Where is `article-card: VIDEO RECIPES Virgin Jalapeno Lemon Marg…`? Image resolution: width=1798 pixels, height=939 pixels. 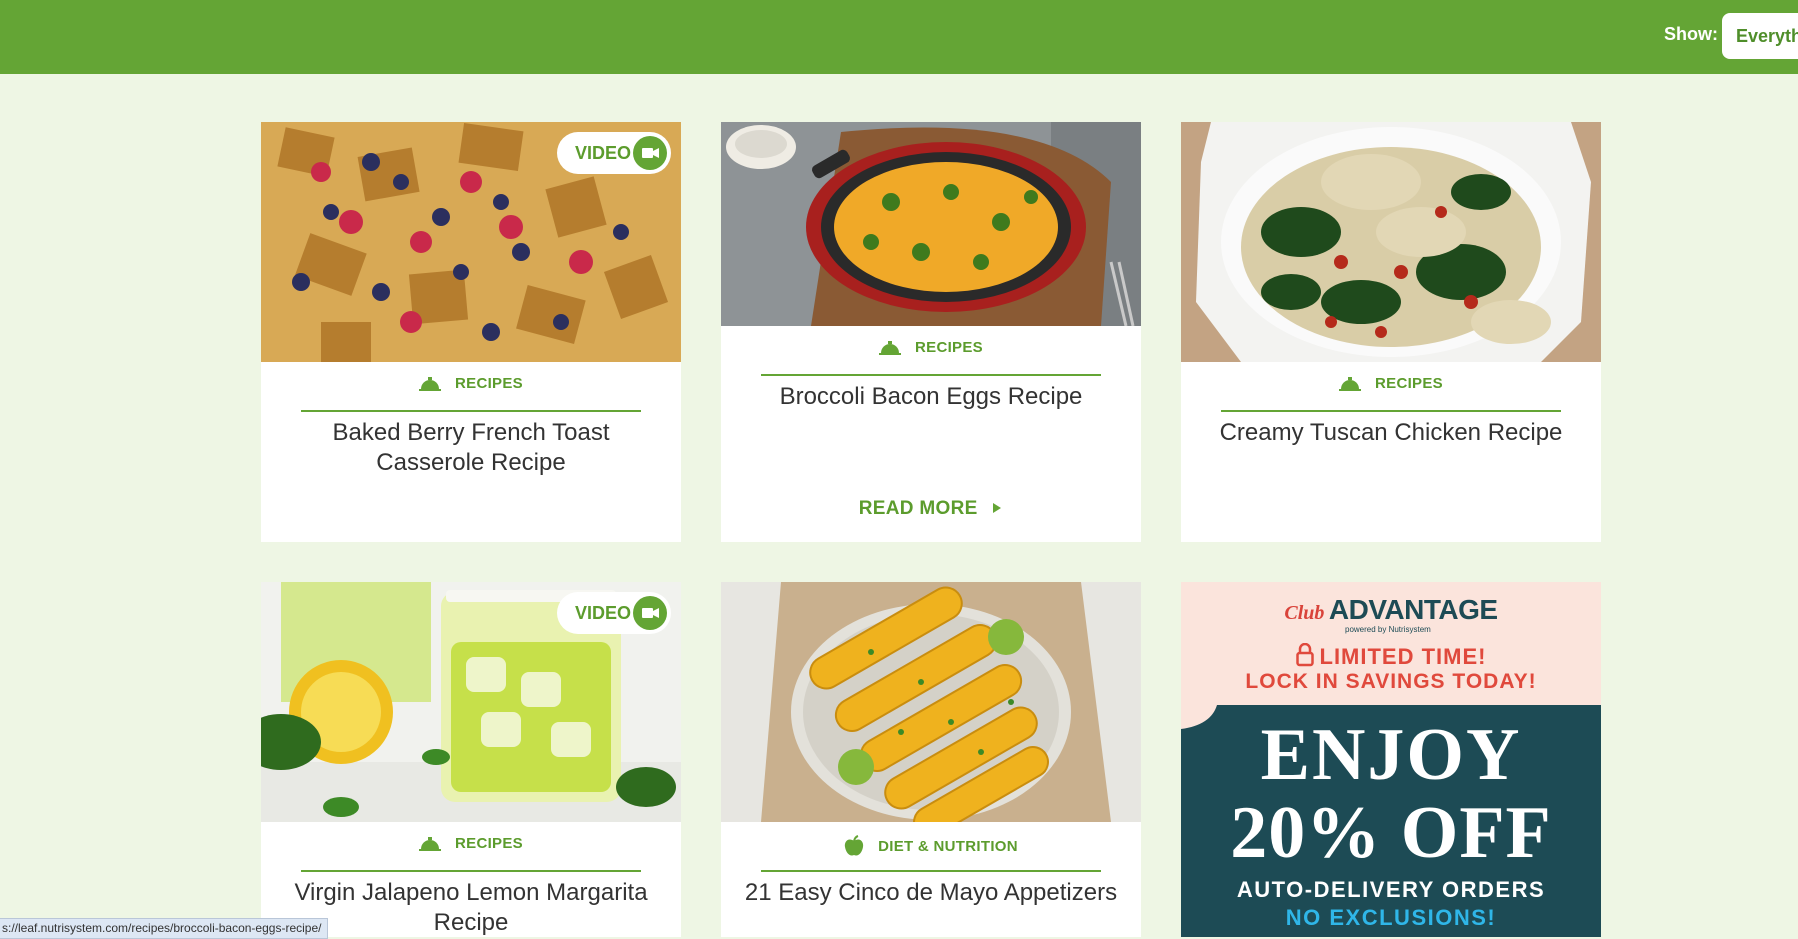 article-card: VIDEO RECIPES Virgin Jalapeno Lemon Marg… is located at coordinates (471, 759).